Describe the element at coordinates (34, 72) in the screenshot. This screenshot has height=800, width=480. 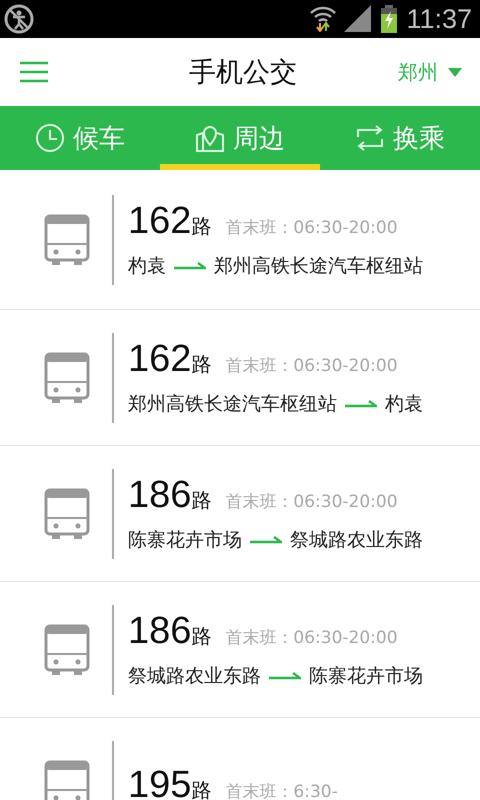
I see `menu-icon` at that location.